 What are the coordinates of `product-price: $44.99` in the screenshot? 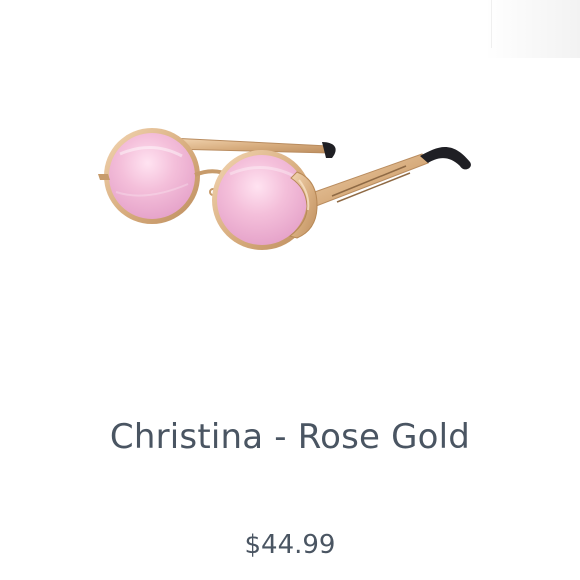 It's located at (290, 545).